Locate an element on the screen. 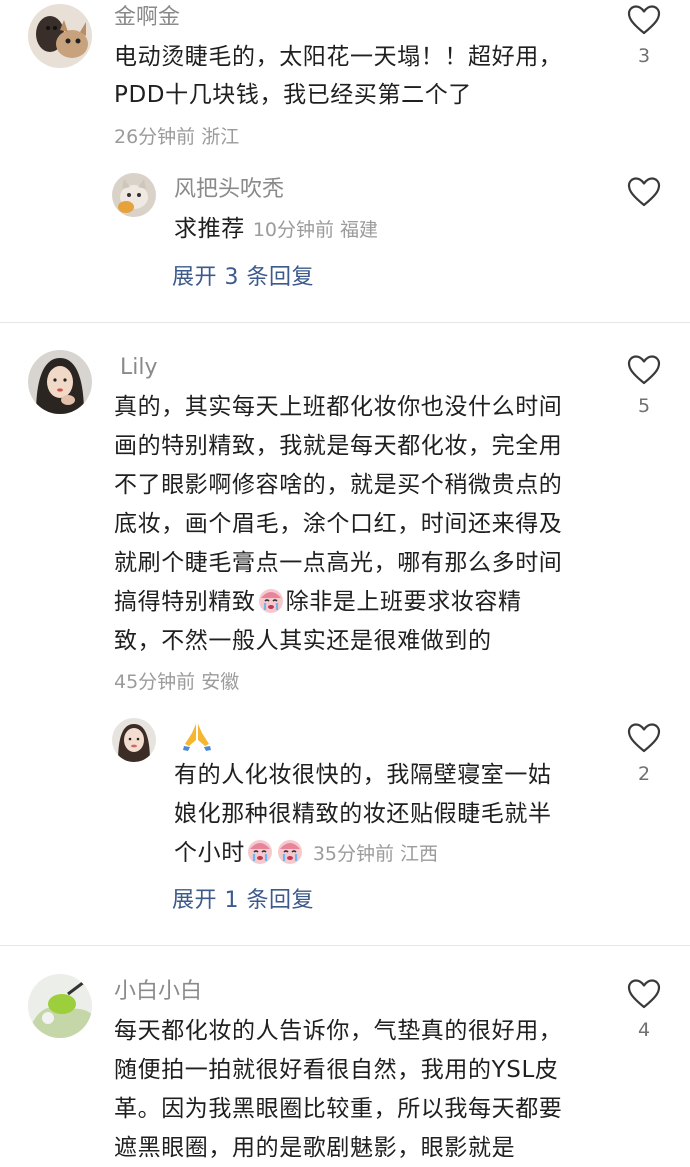  username: Lily is located at coordinates (139, 368).